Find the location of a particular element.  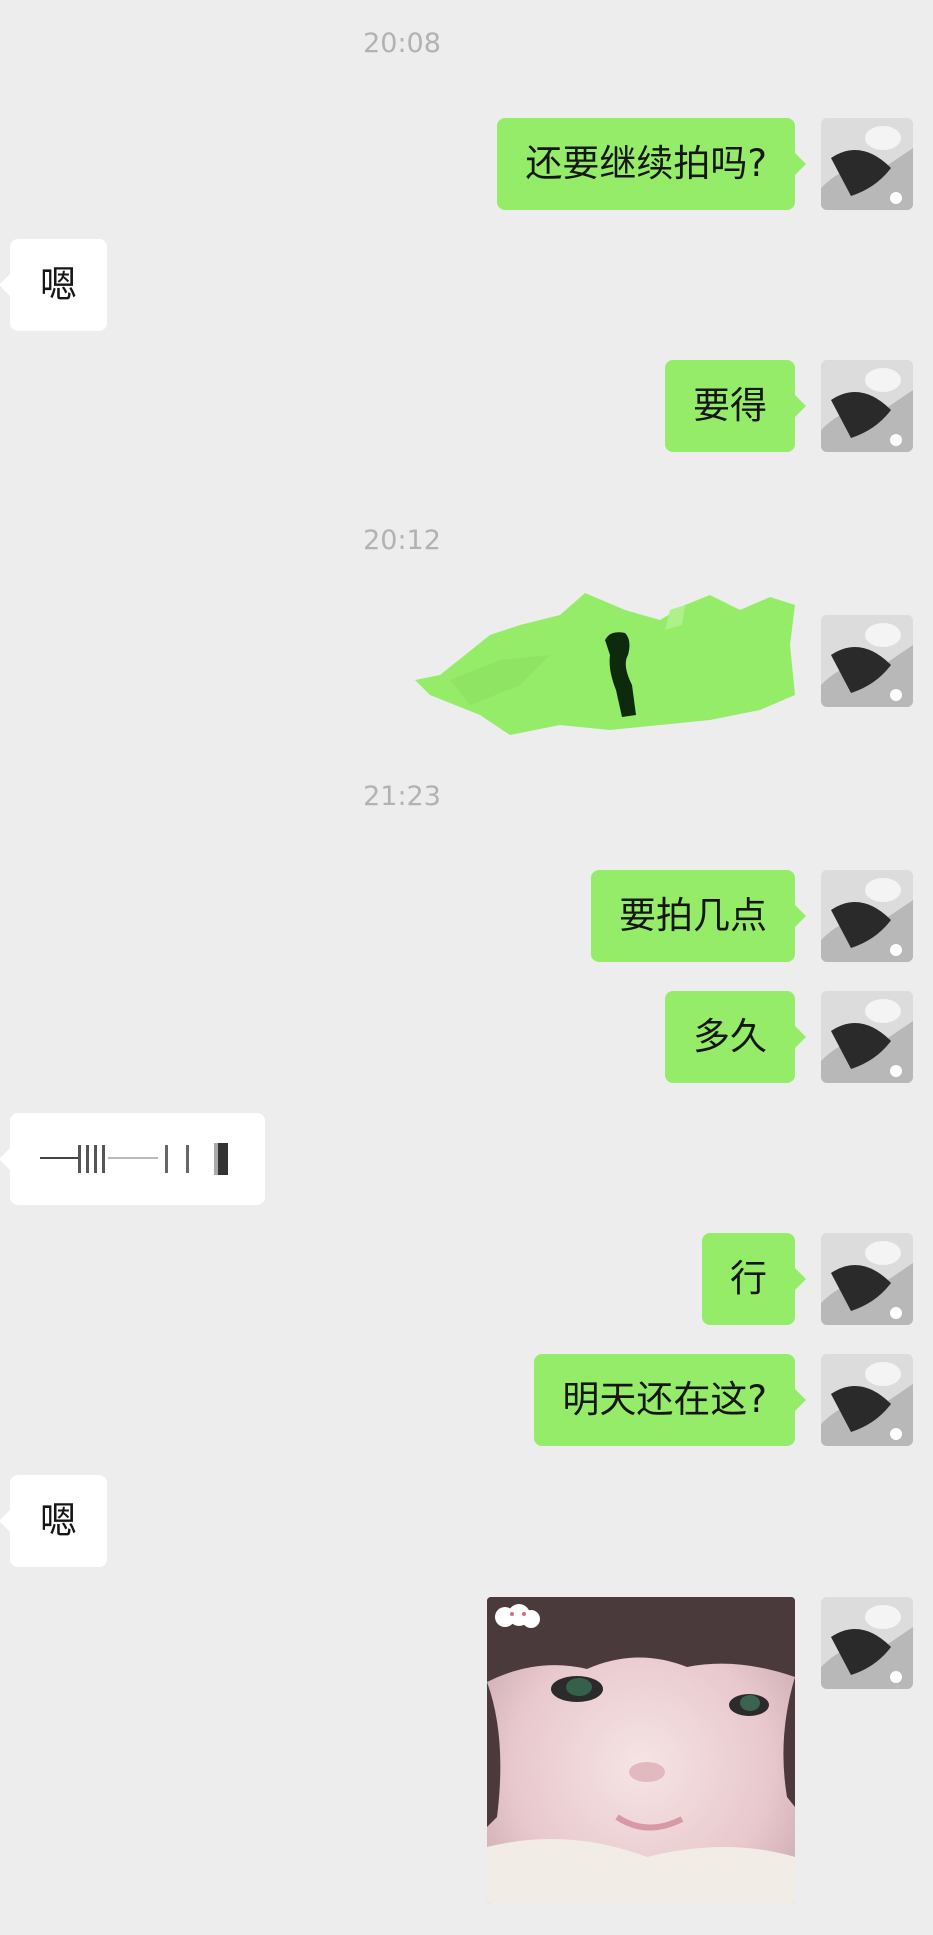

baby-face-photo-icon is located at coordinates (641, 1750).